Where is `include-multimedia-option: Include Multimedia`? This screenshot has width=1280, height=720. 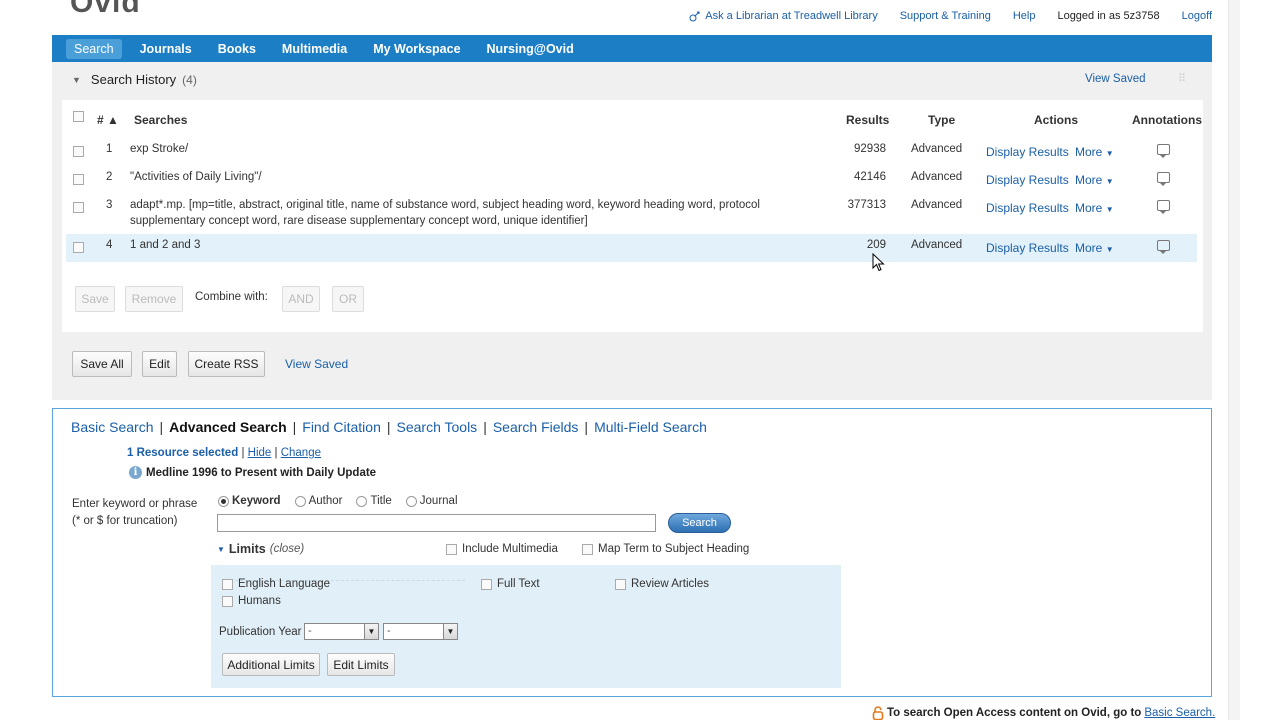 include-multimedia-option: Include Multimedia is located at coordinates (502, 549).